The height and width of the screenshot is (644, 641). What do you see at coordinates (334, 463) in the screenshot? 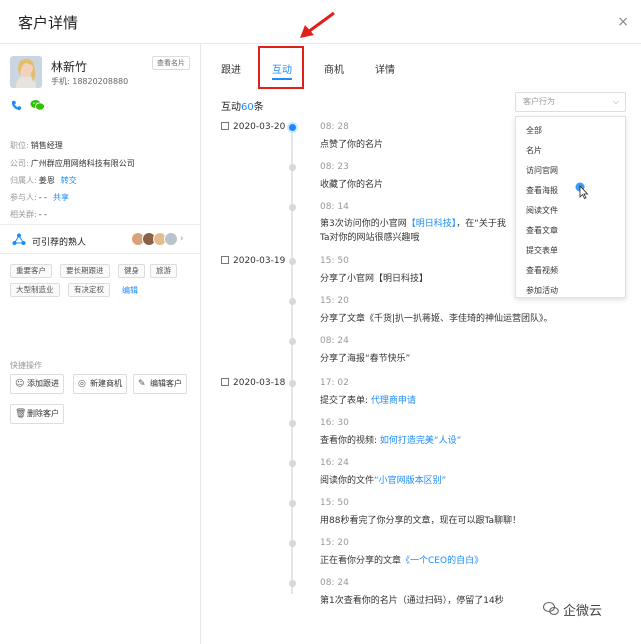
I see `event-time: 16: 24` at bounding box center [334, 463].